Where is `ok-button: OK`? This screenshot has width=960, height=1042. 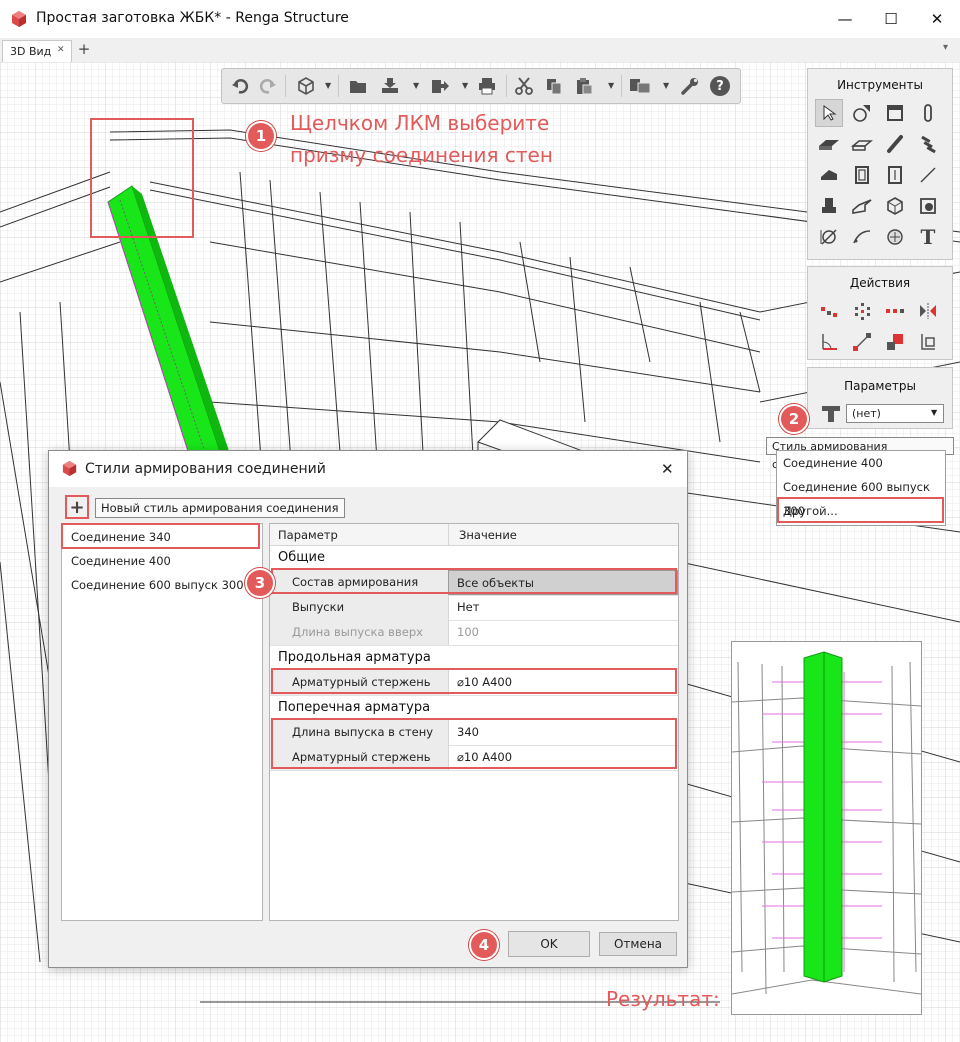 ok-button: OK is located at coordinates (549, 944).